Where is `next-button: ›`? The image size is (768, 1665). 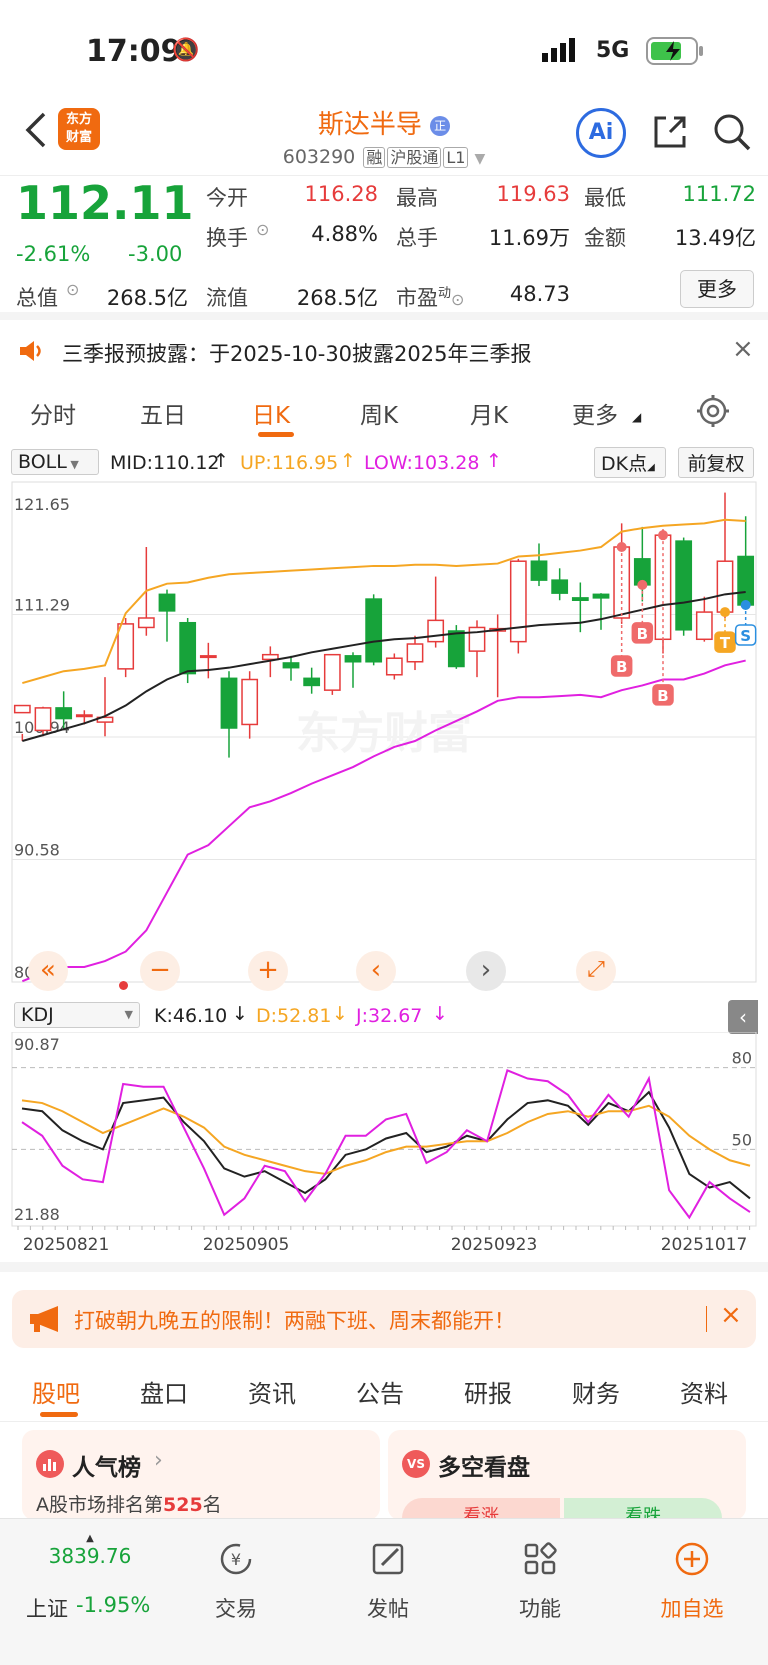
next-button: › is located at coordinates (486, 971).